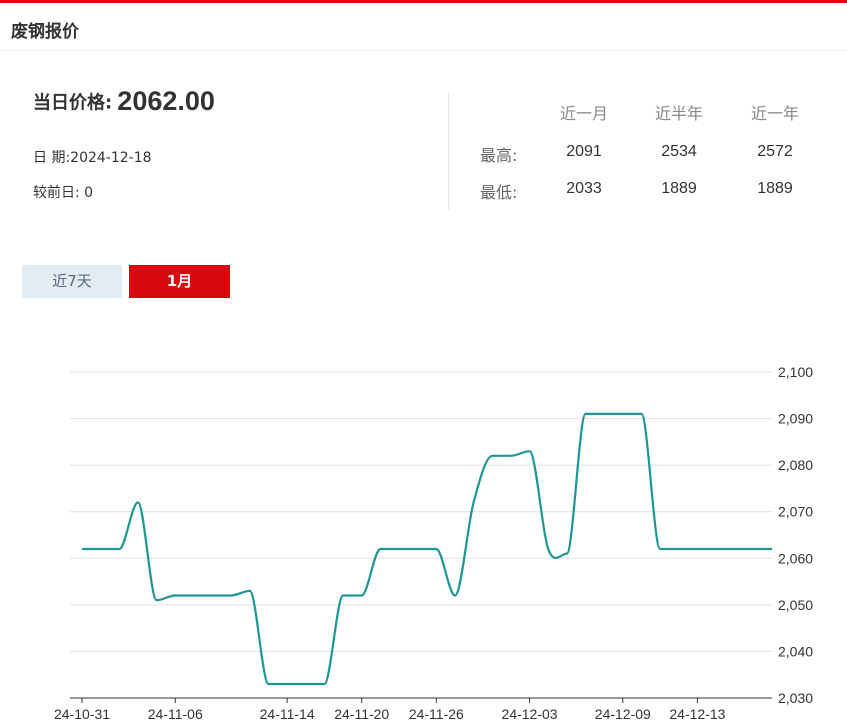 This screenshot has height=727, width=847. I want to click on y-tick-label: 2,060, so click(795, 558).